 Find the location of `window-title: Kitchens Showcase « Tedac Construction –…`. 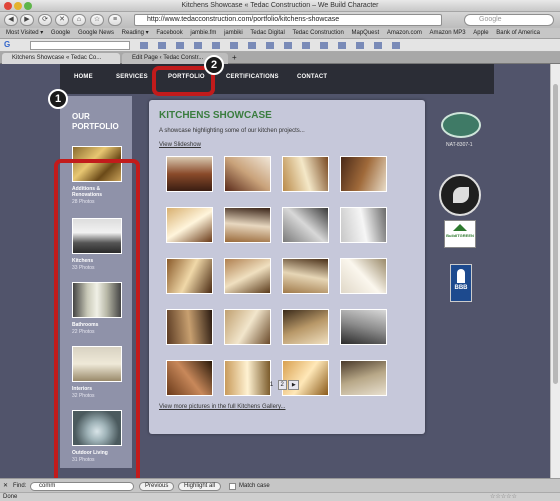

window-title: Kitchens Showcase « Tedac Construction –… is located at coordinates (280, 5).